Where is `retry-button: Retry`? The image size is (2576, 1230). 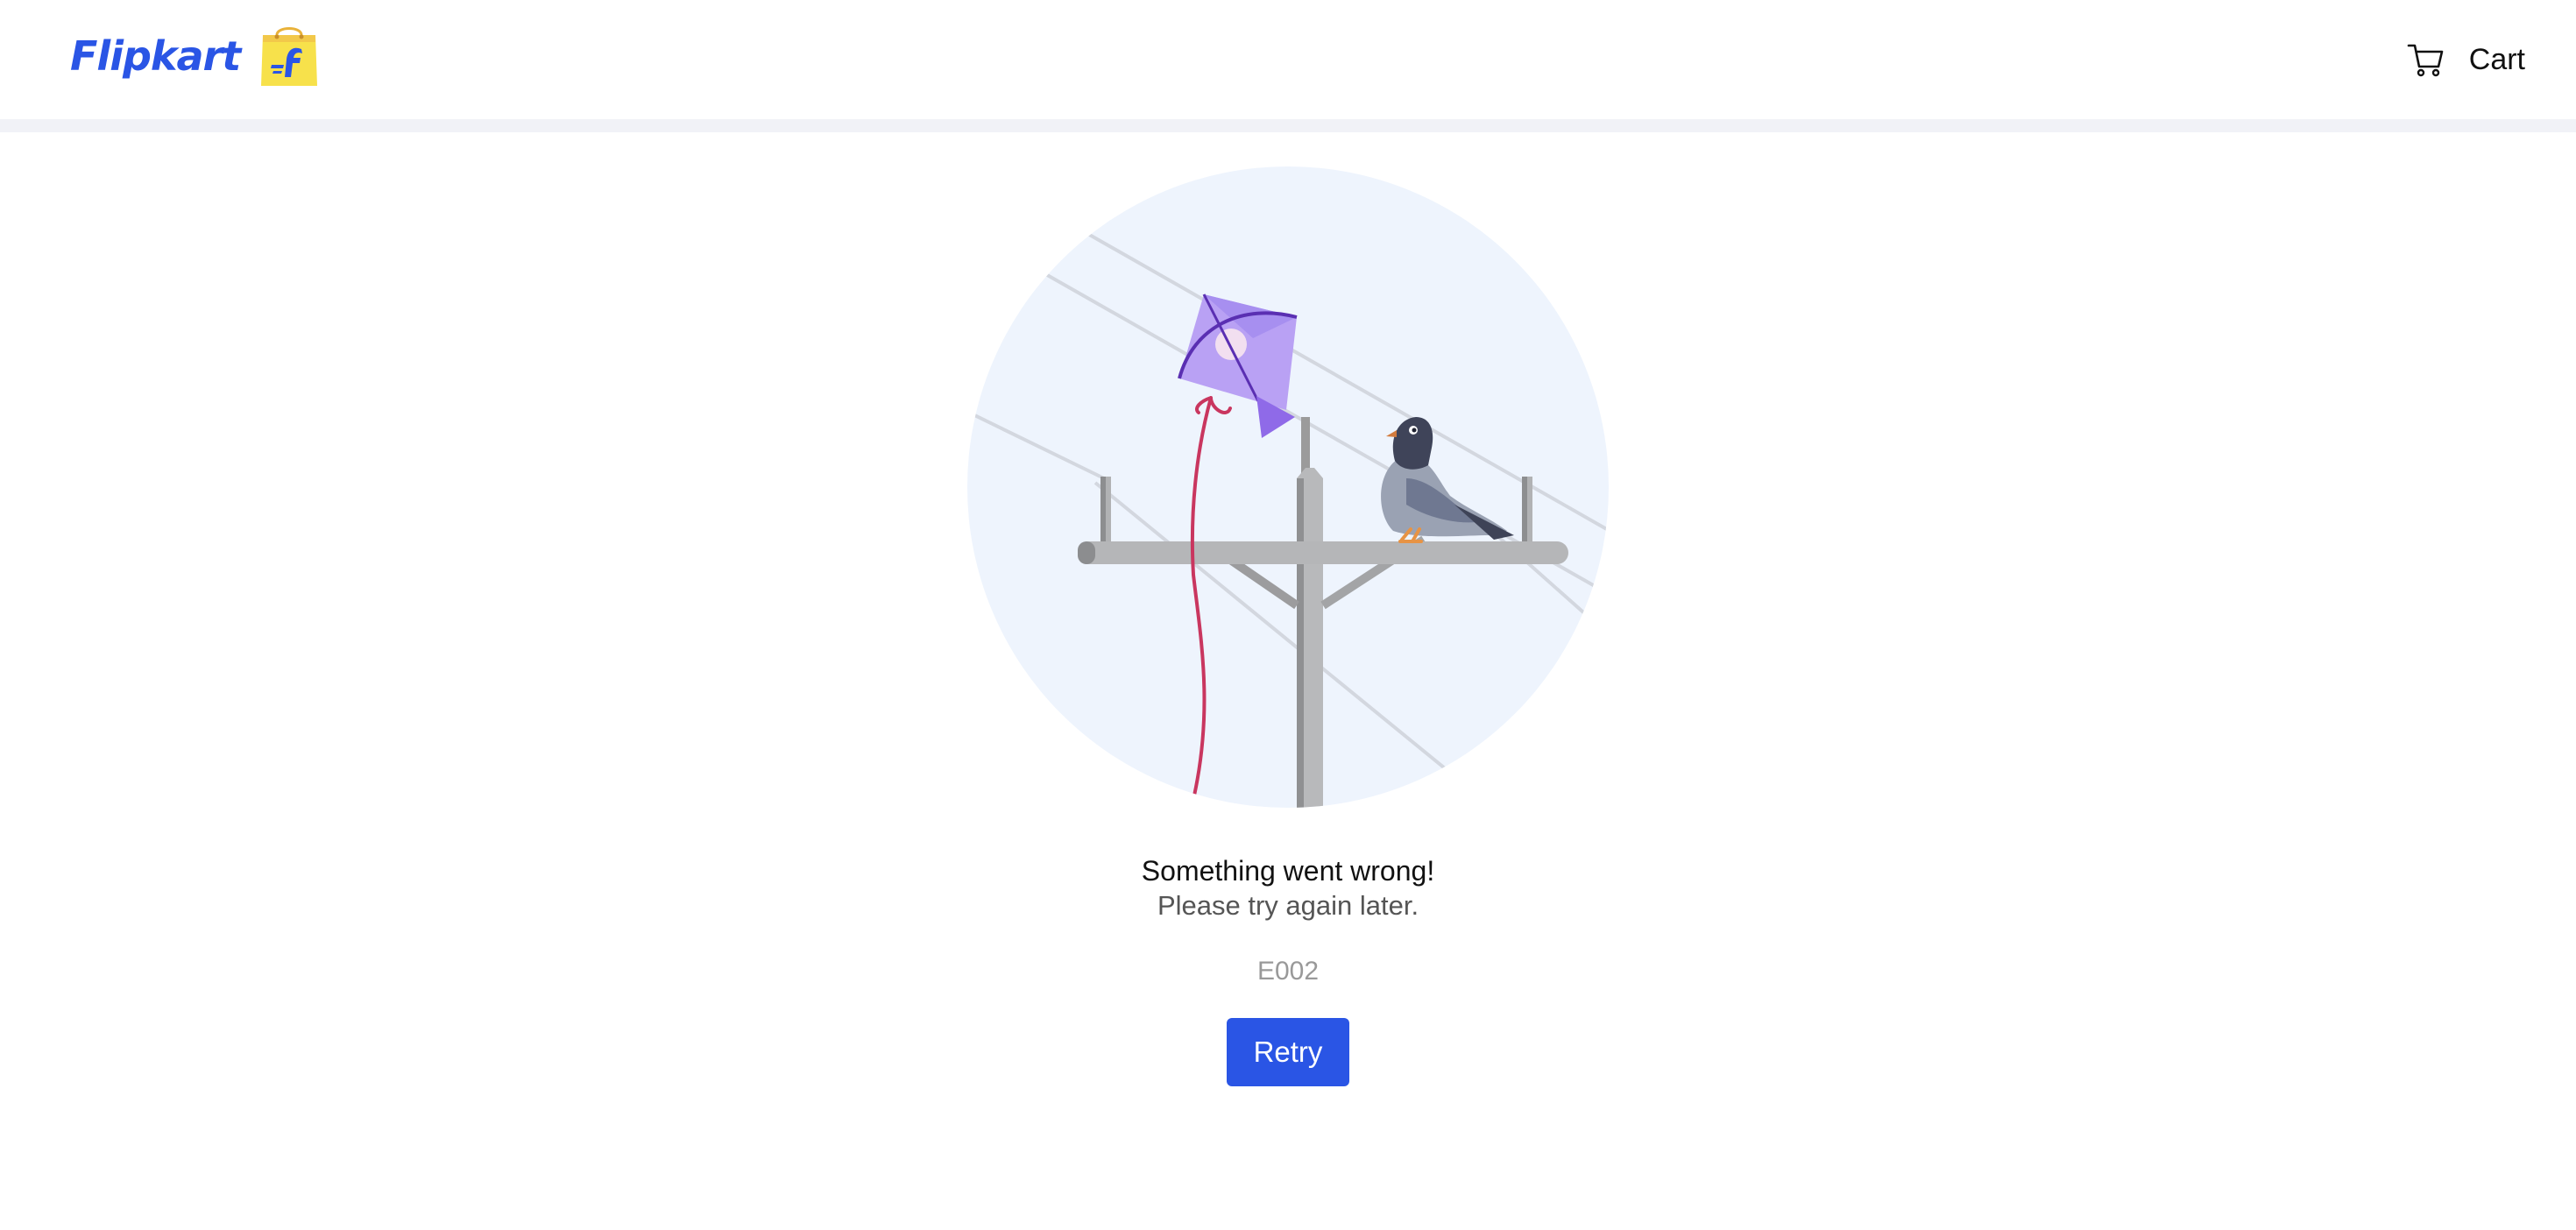 retry-button: Retry is located at coordinates (1288, 1052).